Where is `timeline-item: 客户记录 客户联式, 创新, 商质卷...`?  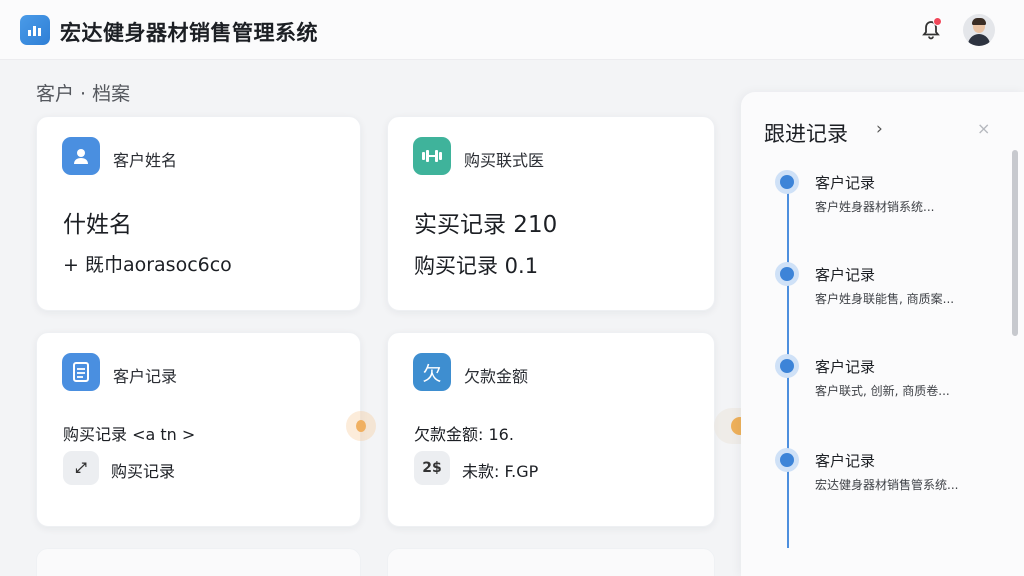 timeline-item: 客户记录 客户联式, 创新, 商质卷... is located at coordinates (871, 384).